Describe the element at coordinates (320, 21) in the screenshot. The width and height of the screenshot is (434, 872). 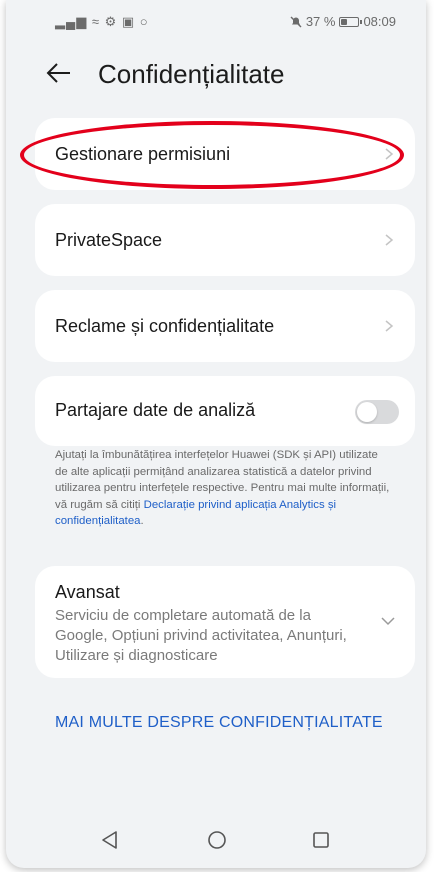
I see `battery-text: 37 %` at that location.